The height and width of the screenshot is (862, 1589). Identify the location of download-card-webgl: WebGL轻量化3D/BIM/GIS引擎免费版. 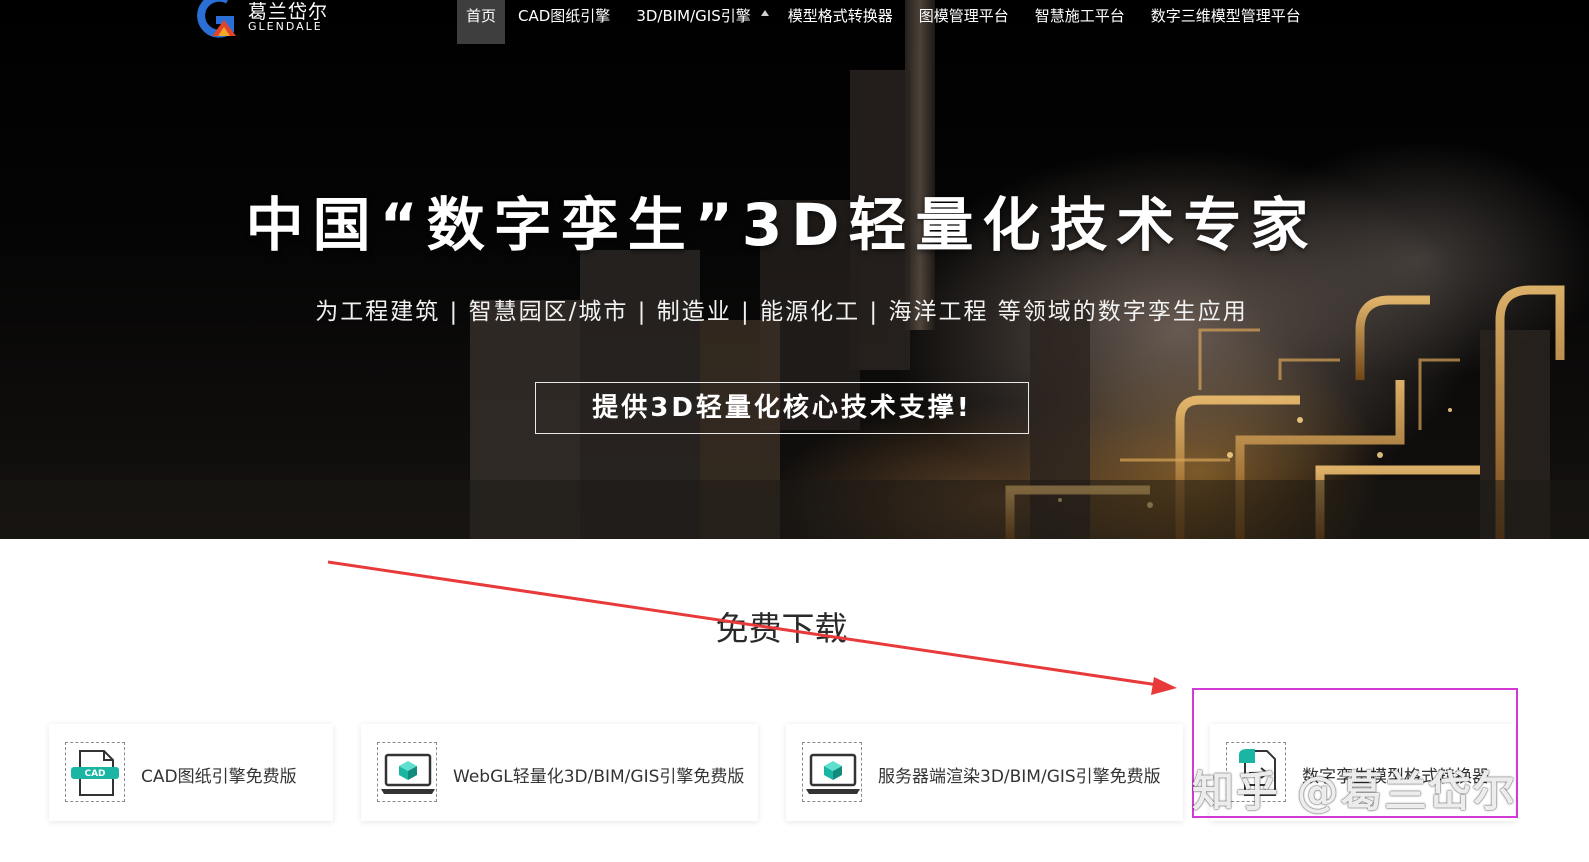
(559, 772).